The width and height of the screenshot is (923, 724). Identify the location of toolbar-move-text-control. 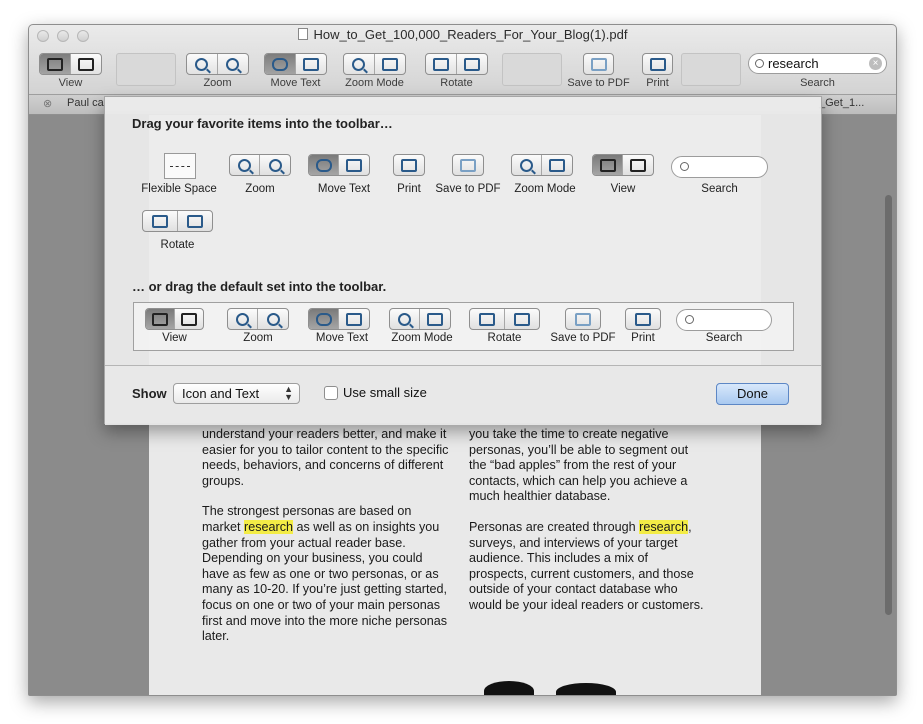
(295, 64).